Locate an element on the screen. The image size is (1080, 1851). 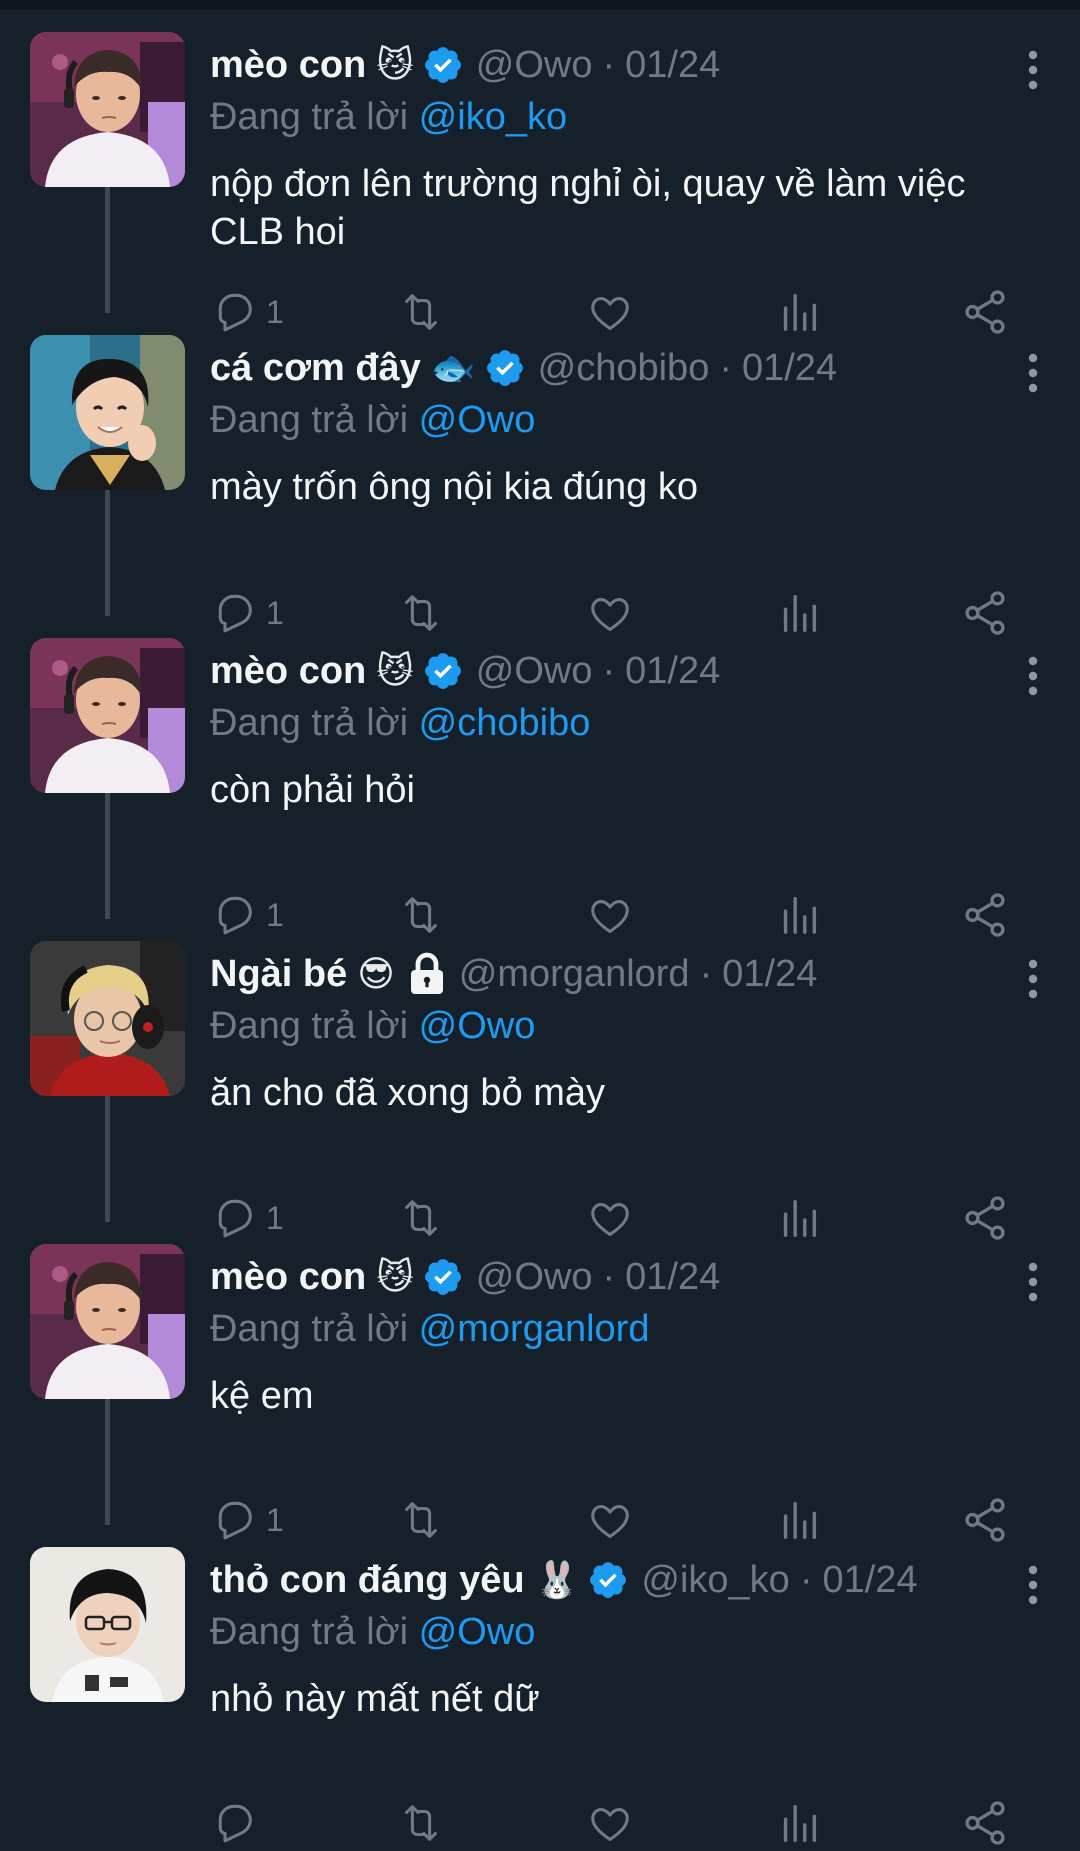
display-name-emoji: 🐰 is located at coordinates (557, 1580).